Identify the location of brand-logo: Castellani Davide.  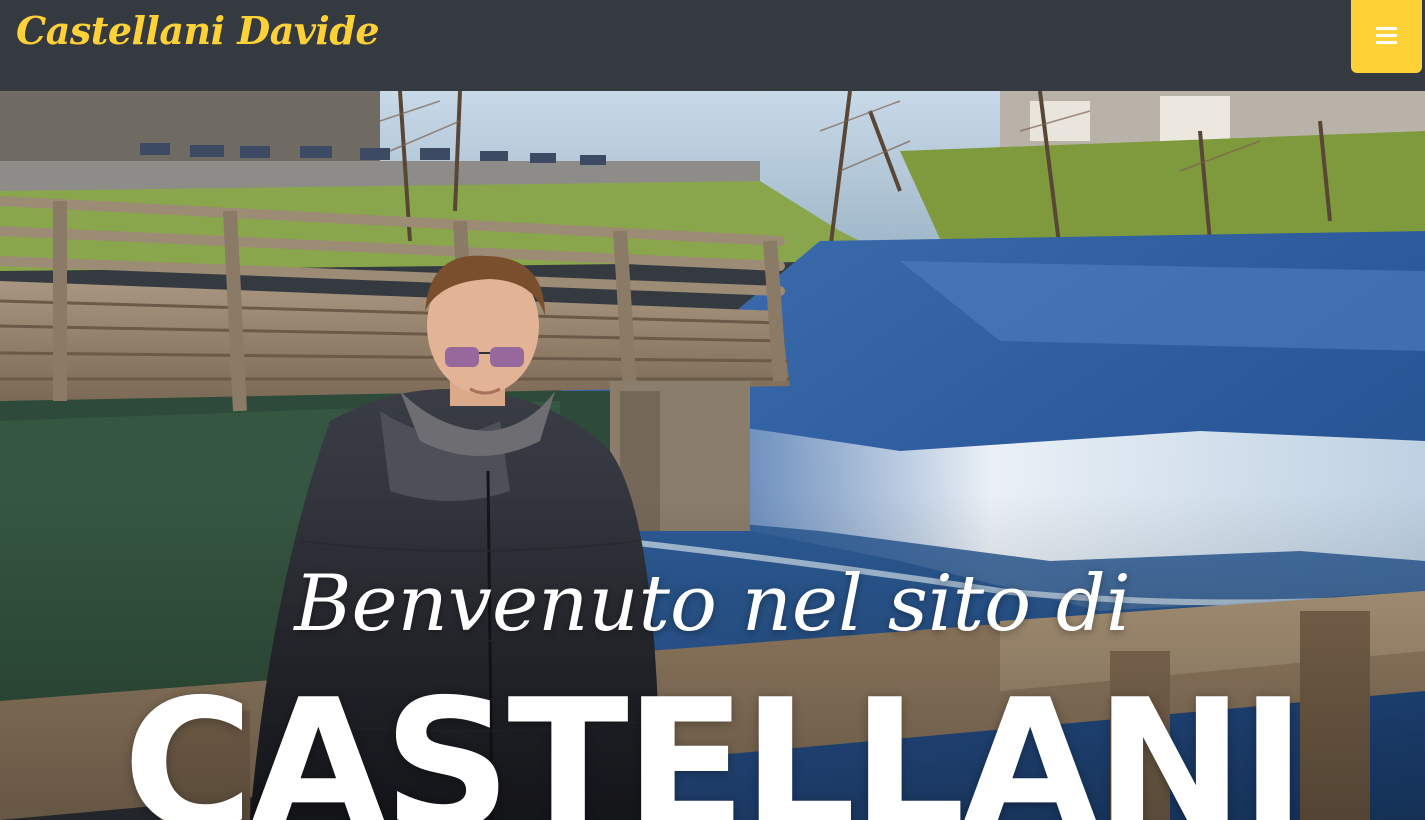
(198, 30).